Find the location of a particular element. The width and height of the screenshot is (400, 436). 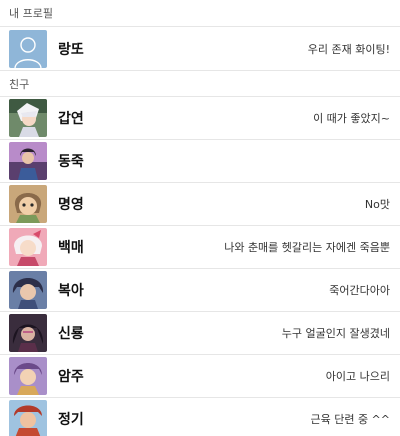

my-profile-section-header: 내 프로필 is located at coordinates (200, 13).